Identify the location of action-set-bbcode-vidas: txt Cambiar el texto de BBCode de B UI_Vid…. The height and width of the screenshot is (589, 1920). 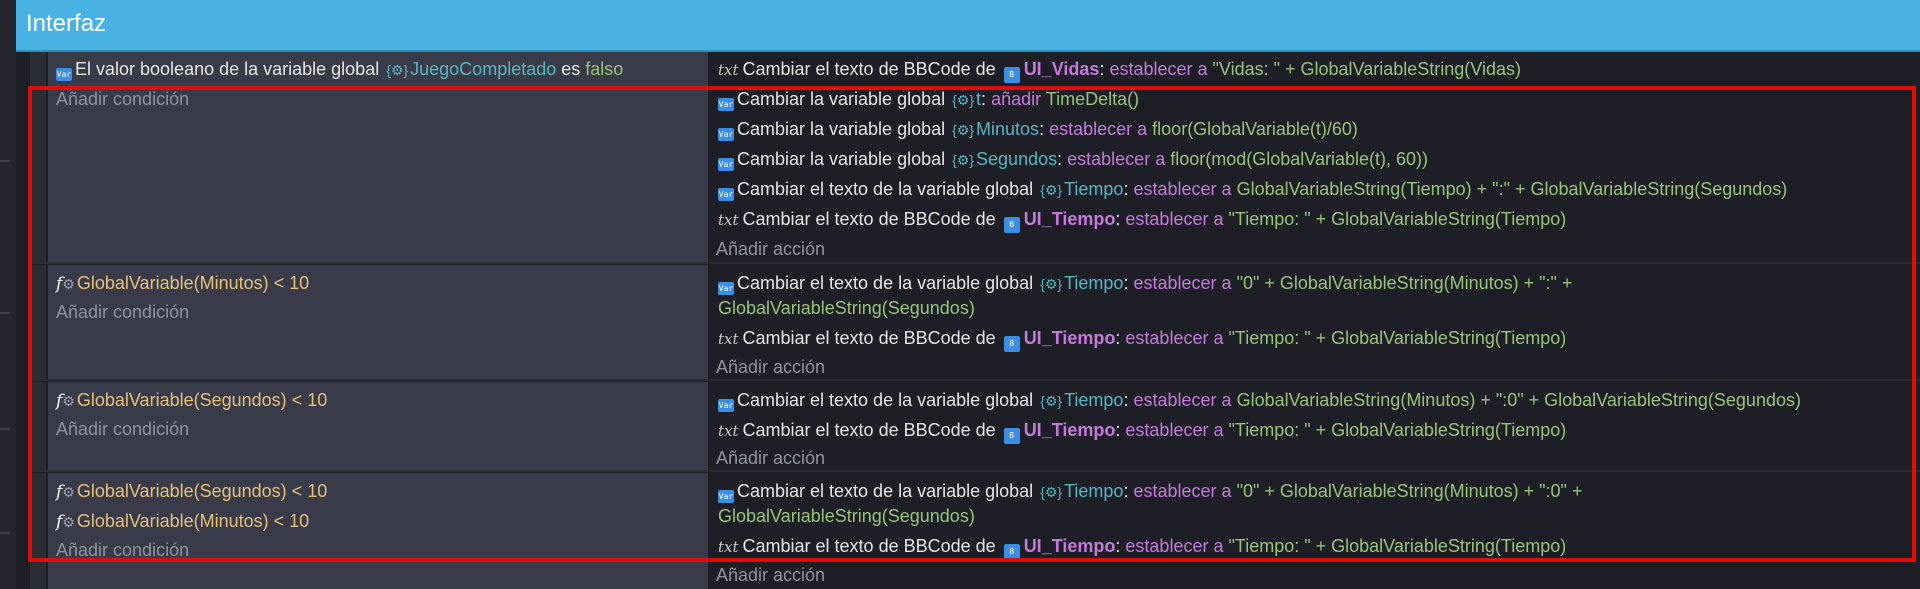
(1119, 69).